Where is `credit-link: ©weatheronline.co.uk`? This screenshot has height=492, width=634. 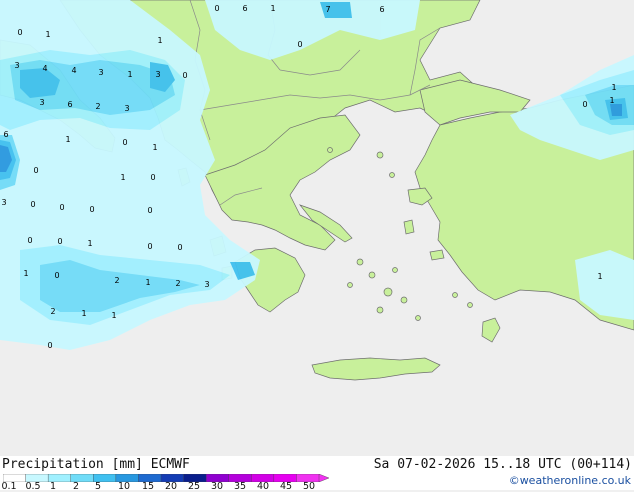 credit-link: ©weatheronline.co.uk is located at coordinates (570, 480).